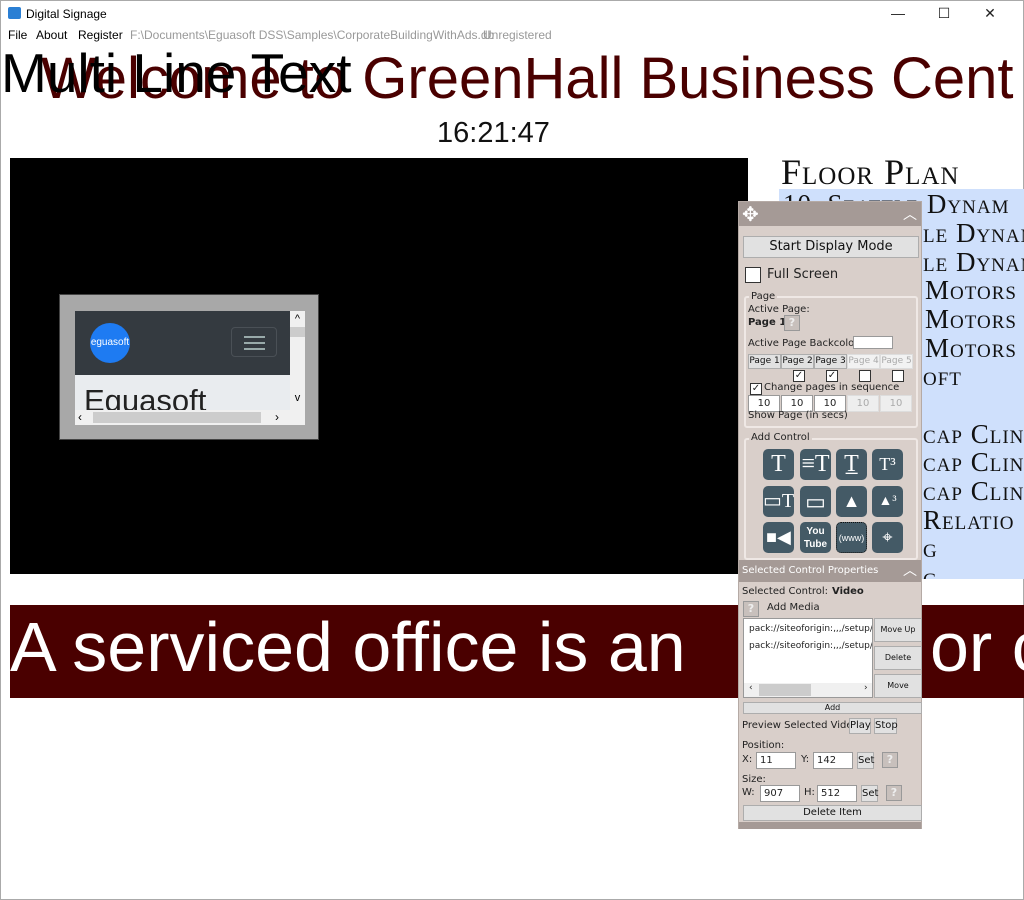 The height and width of the screenshot is (900, 1024). What do you see at coordinates (896, 403) in the screenshot?
I see `page-5-secs: 10` at bounding box center [896, 403].